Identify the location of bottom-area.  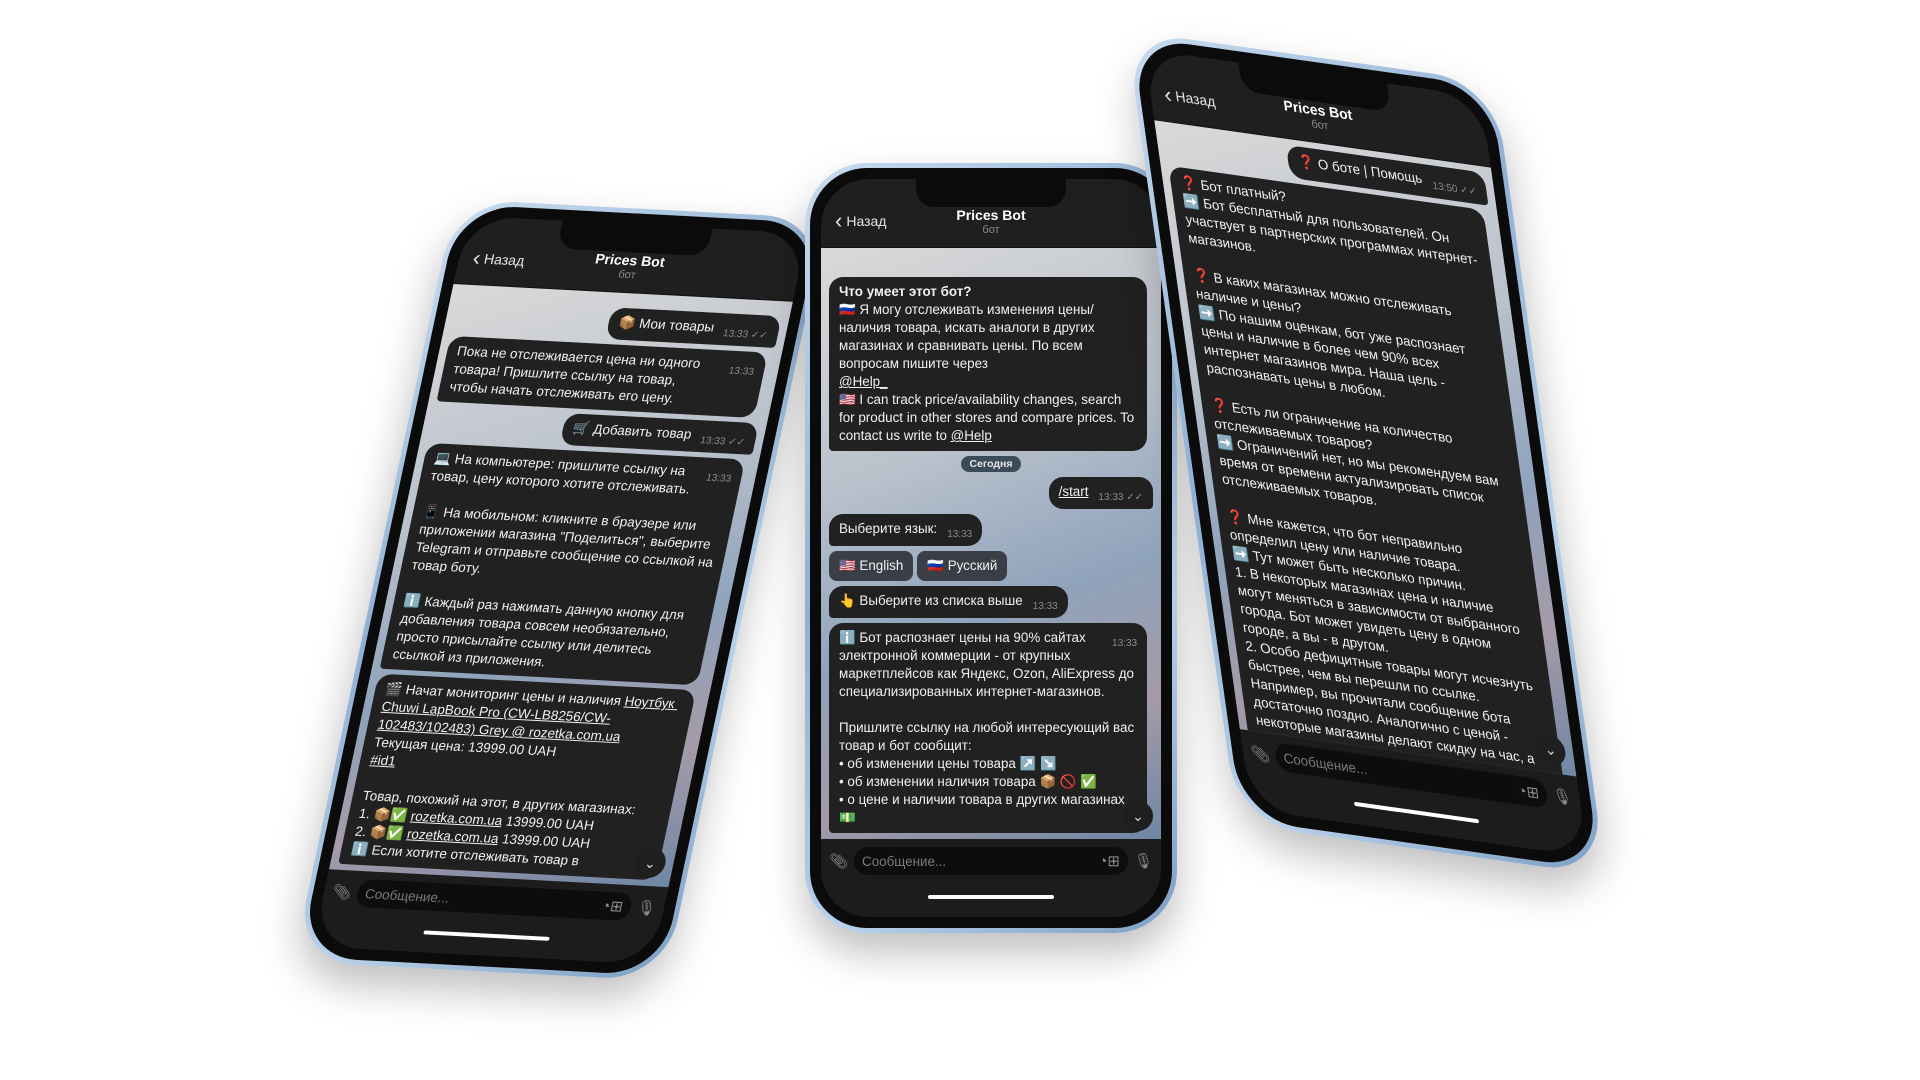
(991, 900).